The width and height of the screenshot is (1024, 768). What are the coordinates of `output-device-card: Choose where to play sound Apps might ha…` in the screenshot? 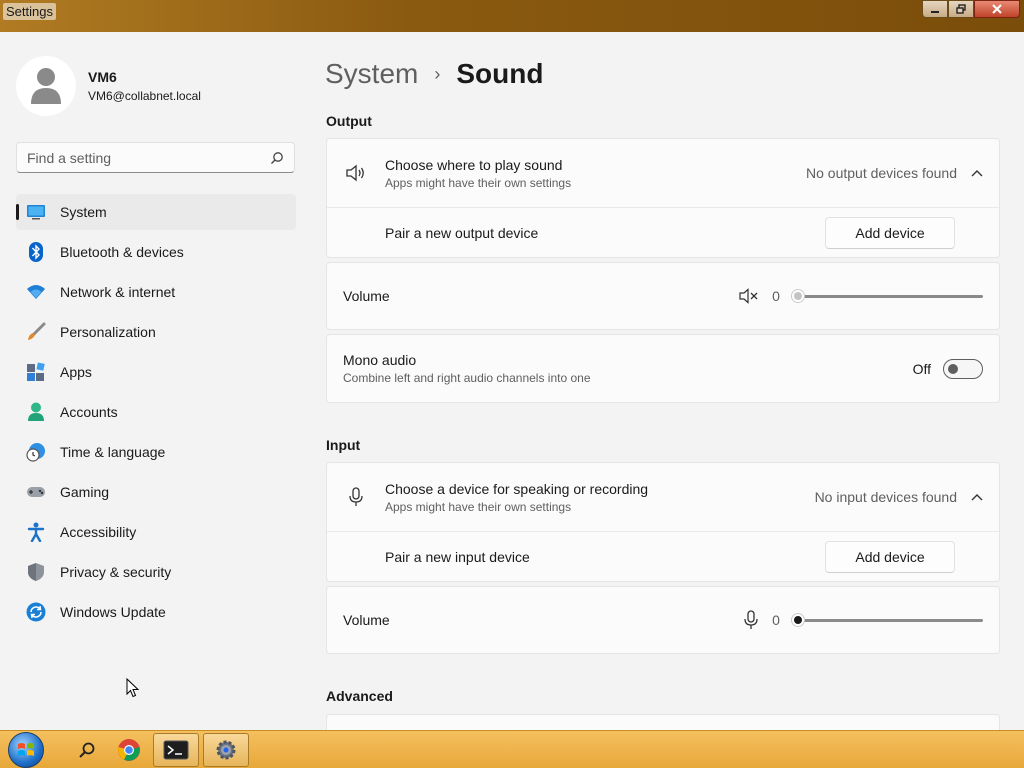 It's located at (663, 198).